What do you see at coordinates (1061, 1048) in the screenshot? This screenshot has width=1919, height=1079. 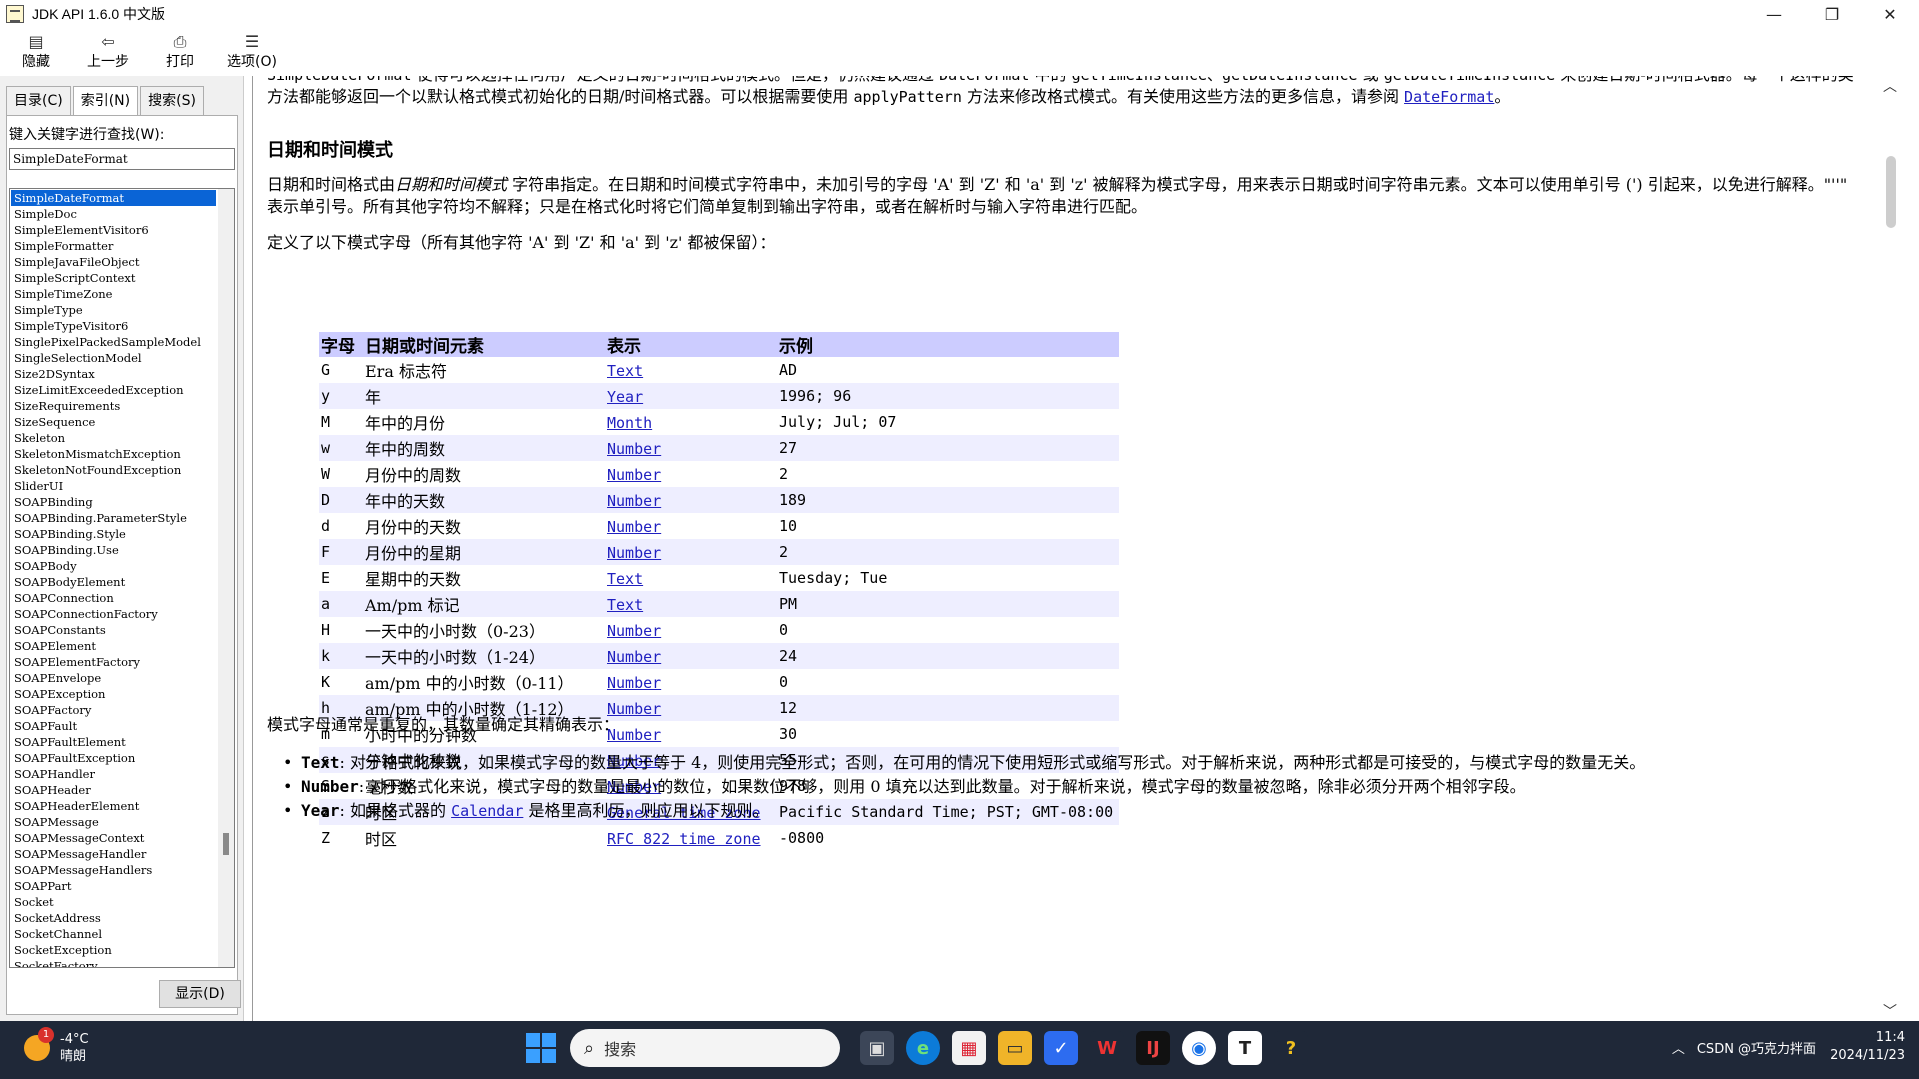 I see `shield-icon: ✓` at bounding box center [1061, 1048].